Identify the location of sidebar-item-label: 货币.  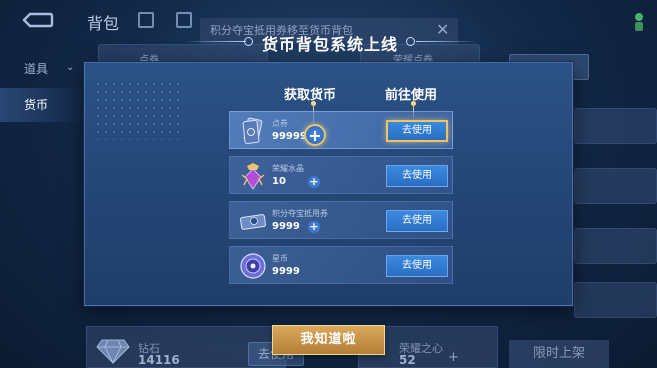
(36, 105).